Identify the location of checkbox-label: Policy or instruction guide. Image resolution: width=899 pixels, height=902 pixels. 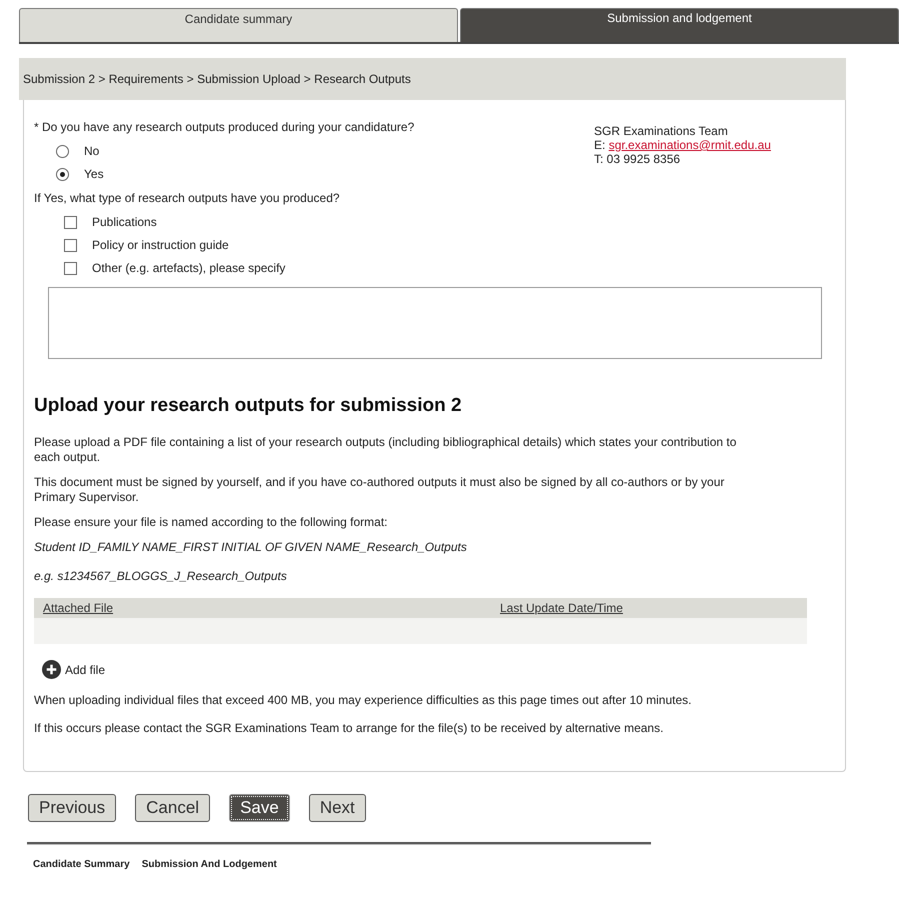
(160, 245).